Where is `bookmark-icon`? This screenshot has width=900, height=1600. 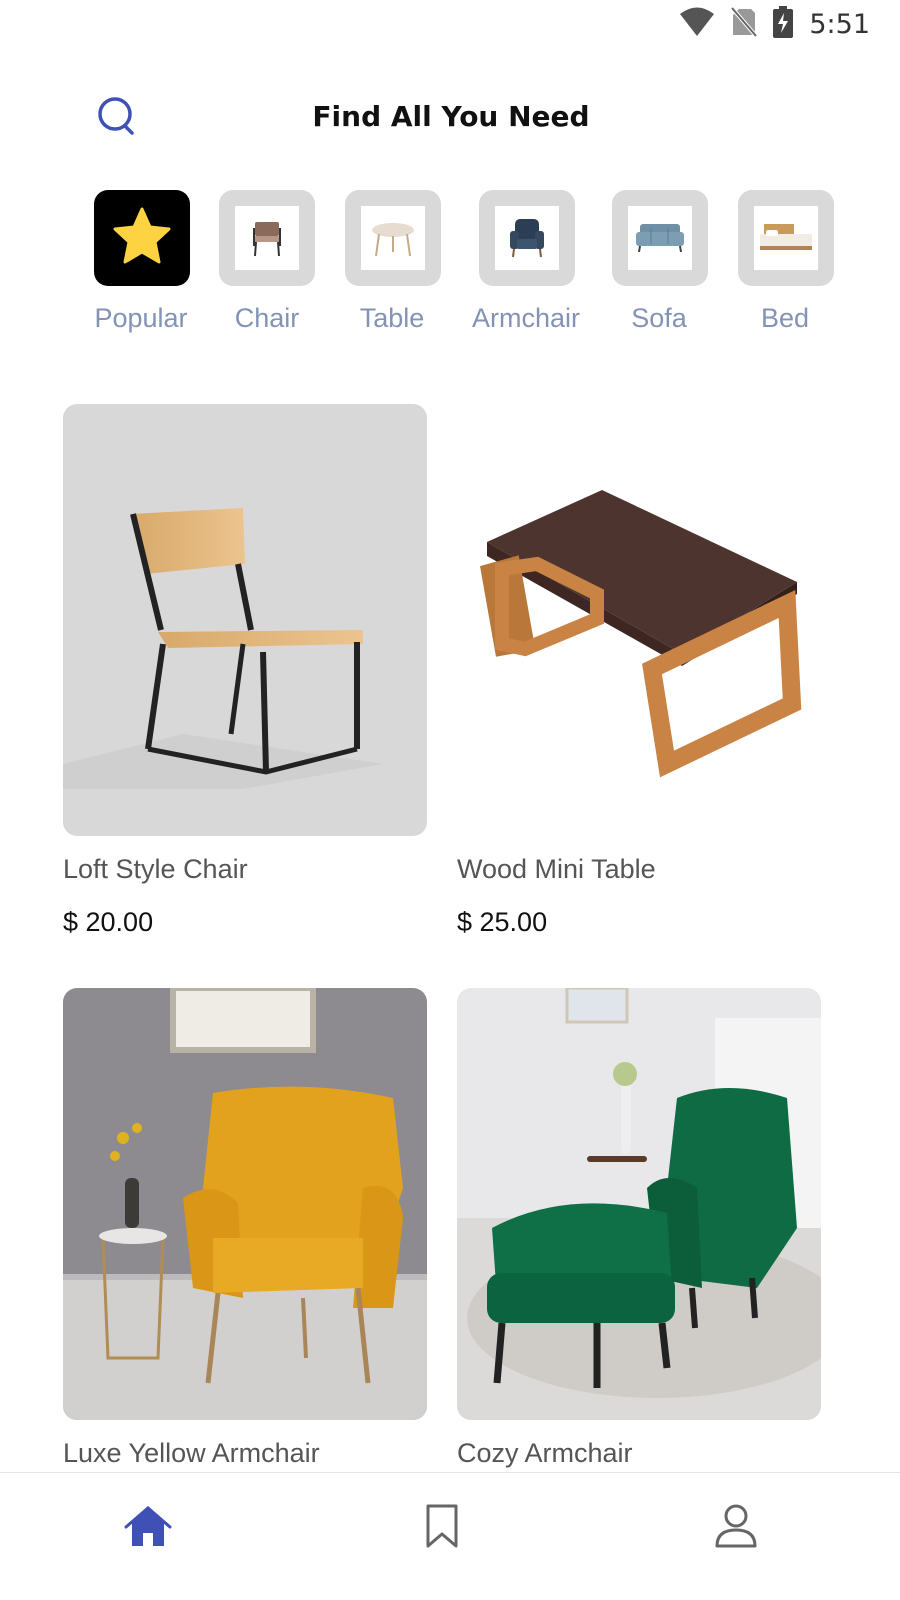
bookmark-icon is located at coordinates (442, 1528).